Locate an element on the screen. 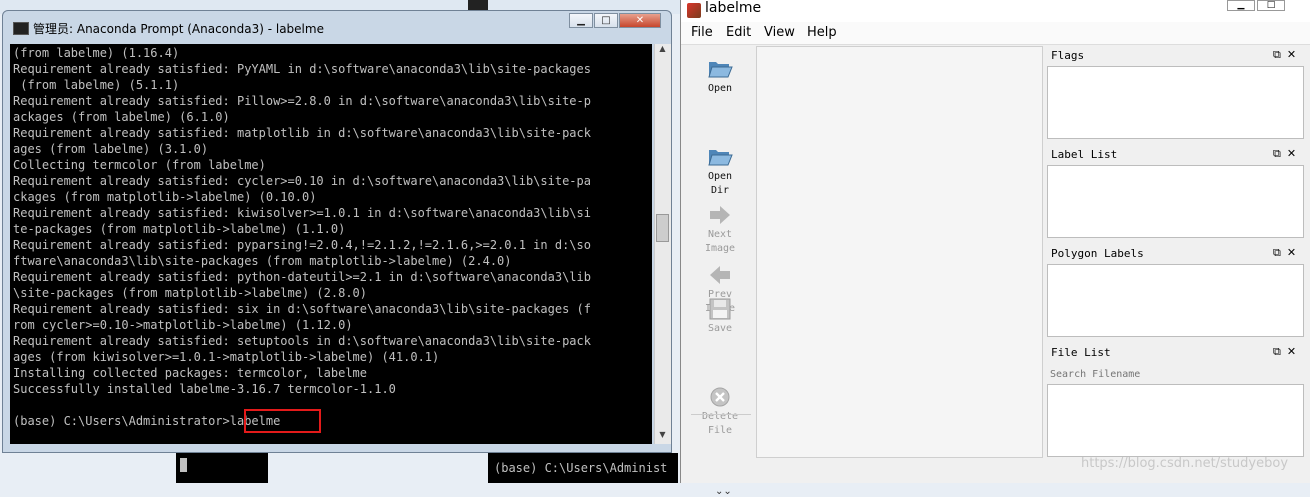 Image resolution: width=1310 pixels, height=497 pixels. scroll-down-icon: ▼ is located at coordinates (662, 437).